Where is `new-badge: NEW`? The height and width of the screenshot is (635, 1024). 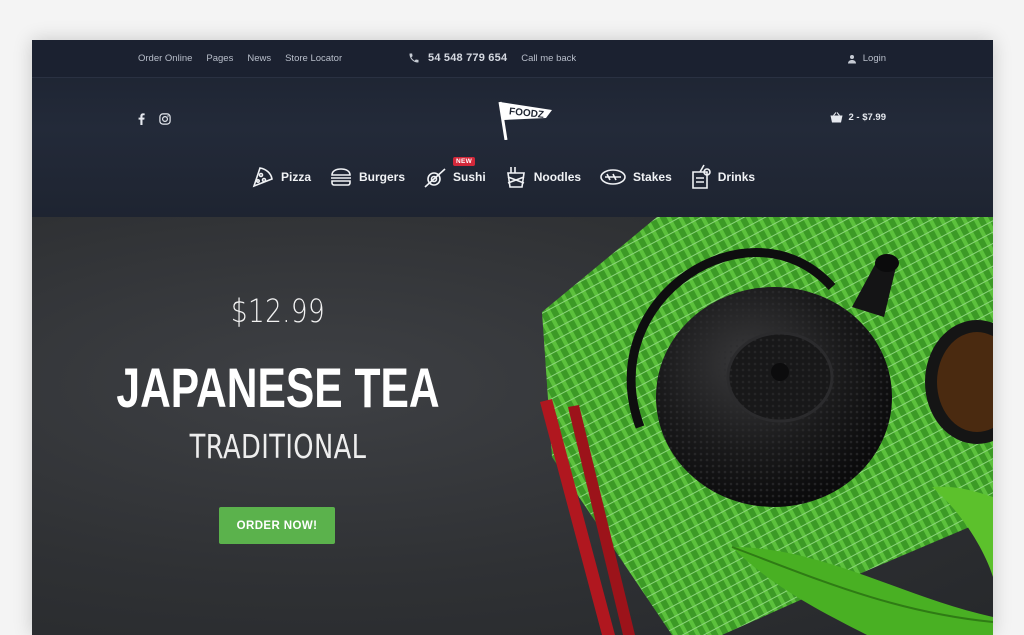 new-badge: NEW is located at coordinates (464, 161).